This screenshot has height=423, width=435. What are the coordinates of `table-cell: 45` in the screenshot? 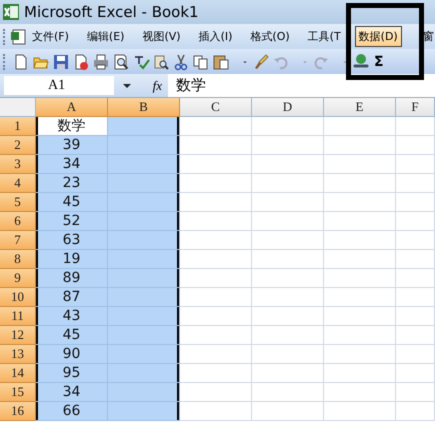 It's located at (72, 202).